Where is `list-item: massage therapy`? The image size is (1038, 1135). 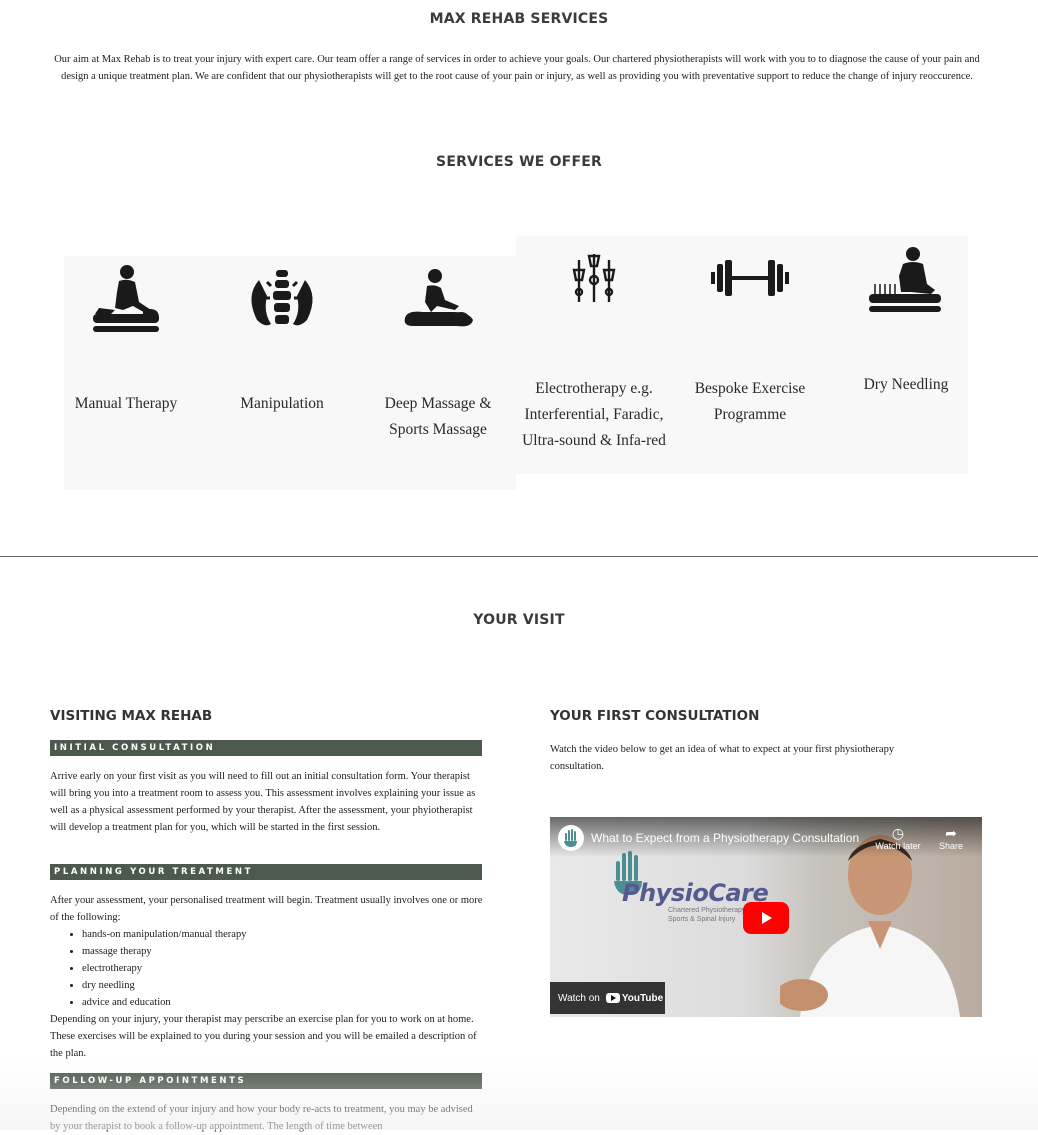 list-item: massage therapy is located at coordinates (283, 951).